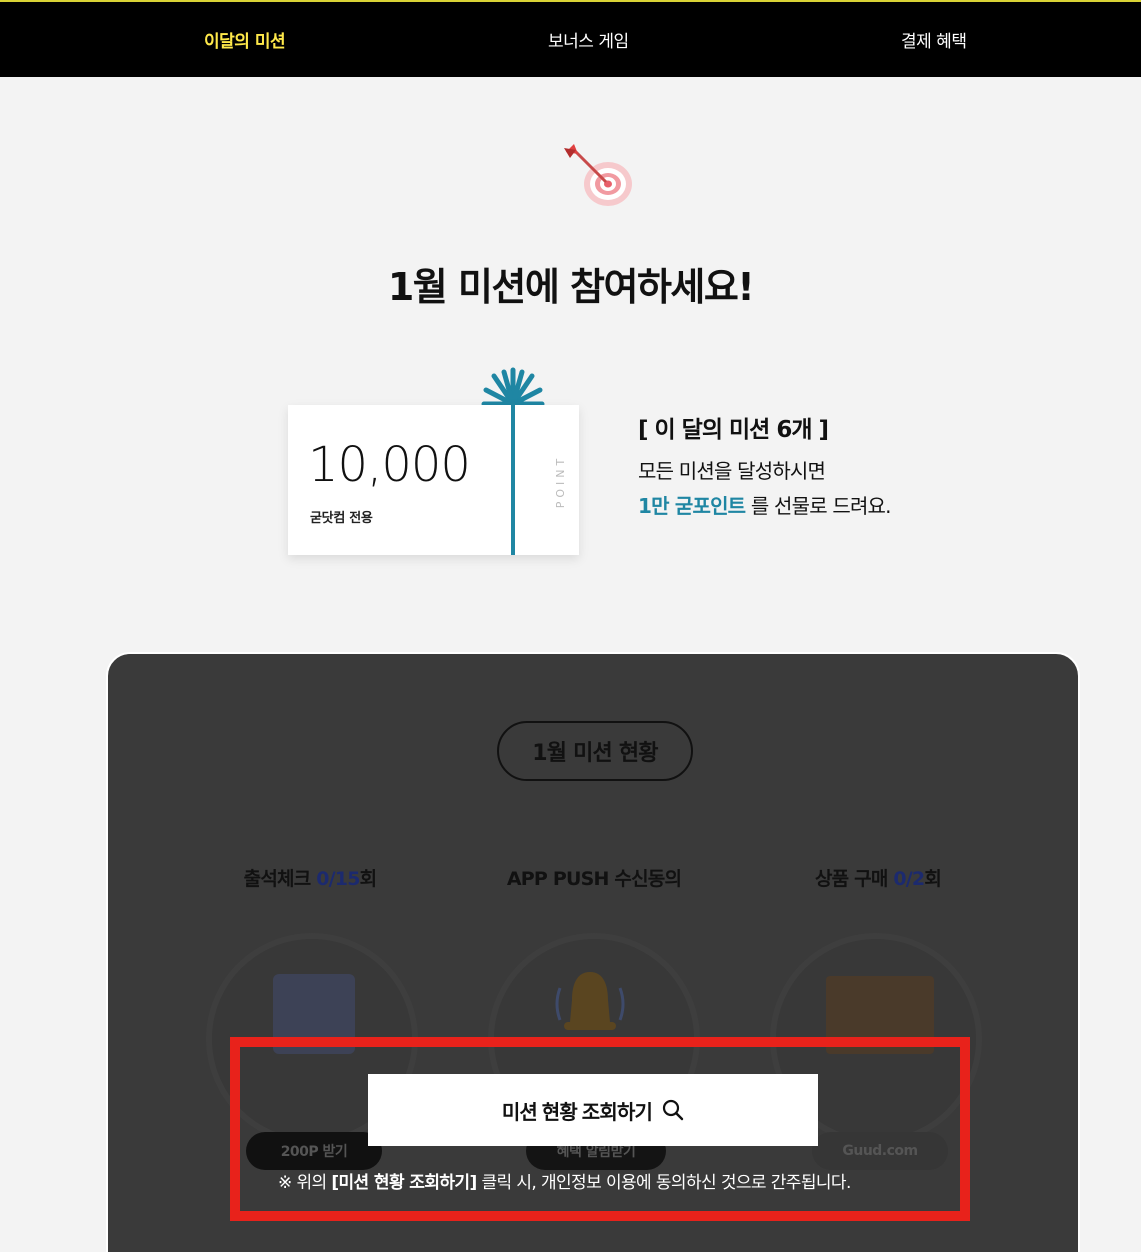 The image size is (1141, 1252). What do you see at coordinates (577, 1112) in the screenshot?
I see `lookup-button-label: 미션 현황 조회하기` at bounding box center [577, 1112].